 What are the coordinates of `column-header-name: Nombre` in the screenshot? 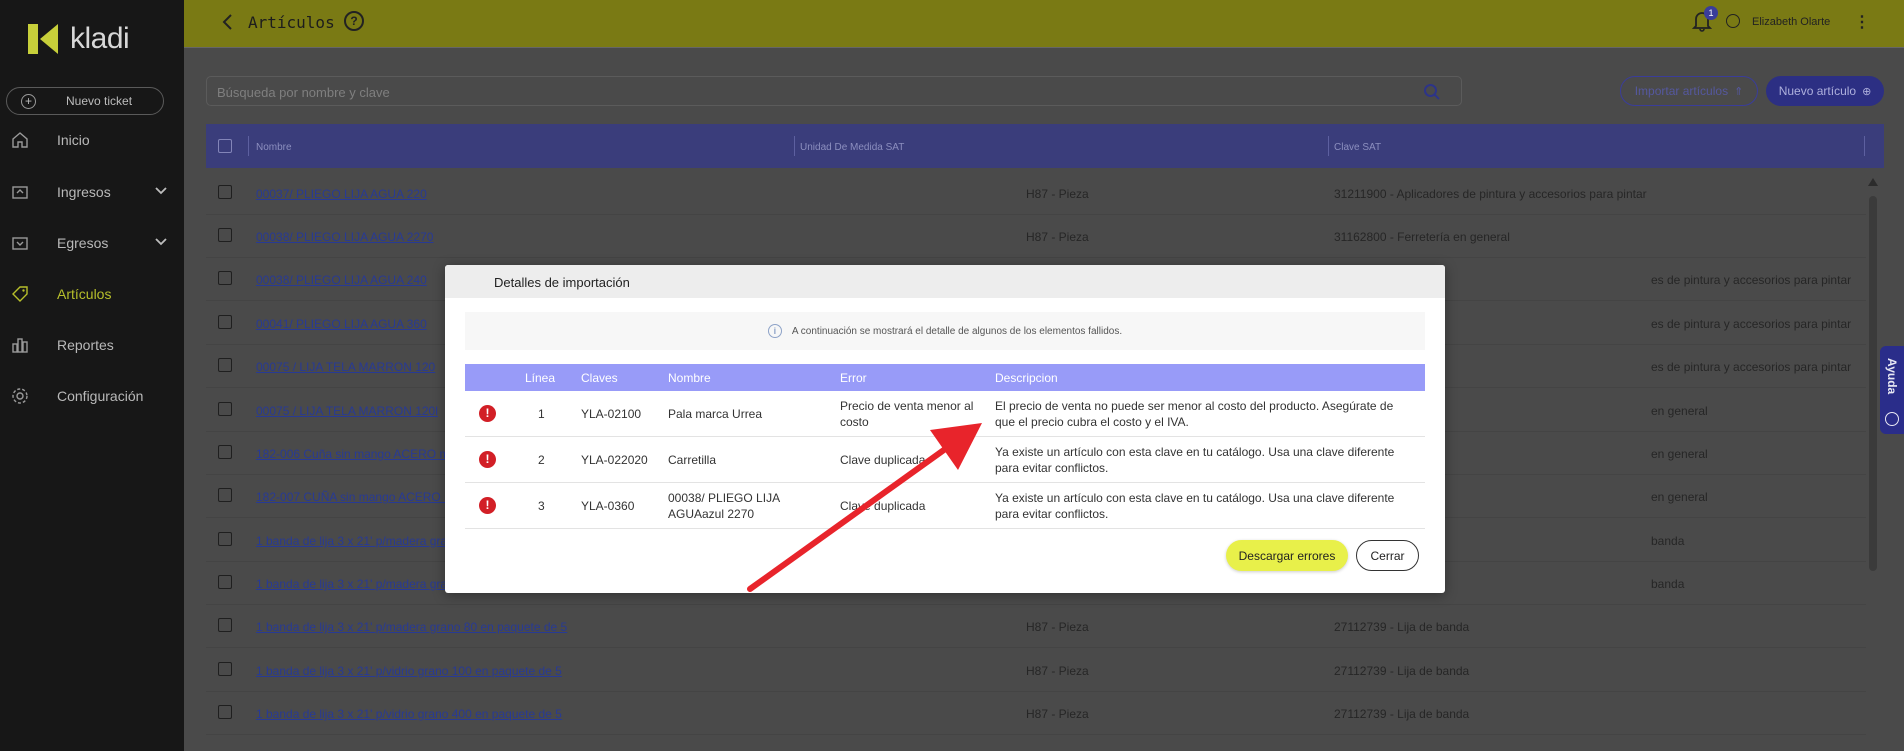 It's located at (274, 147).